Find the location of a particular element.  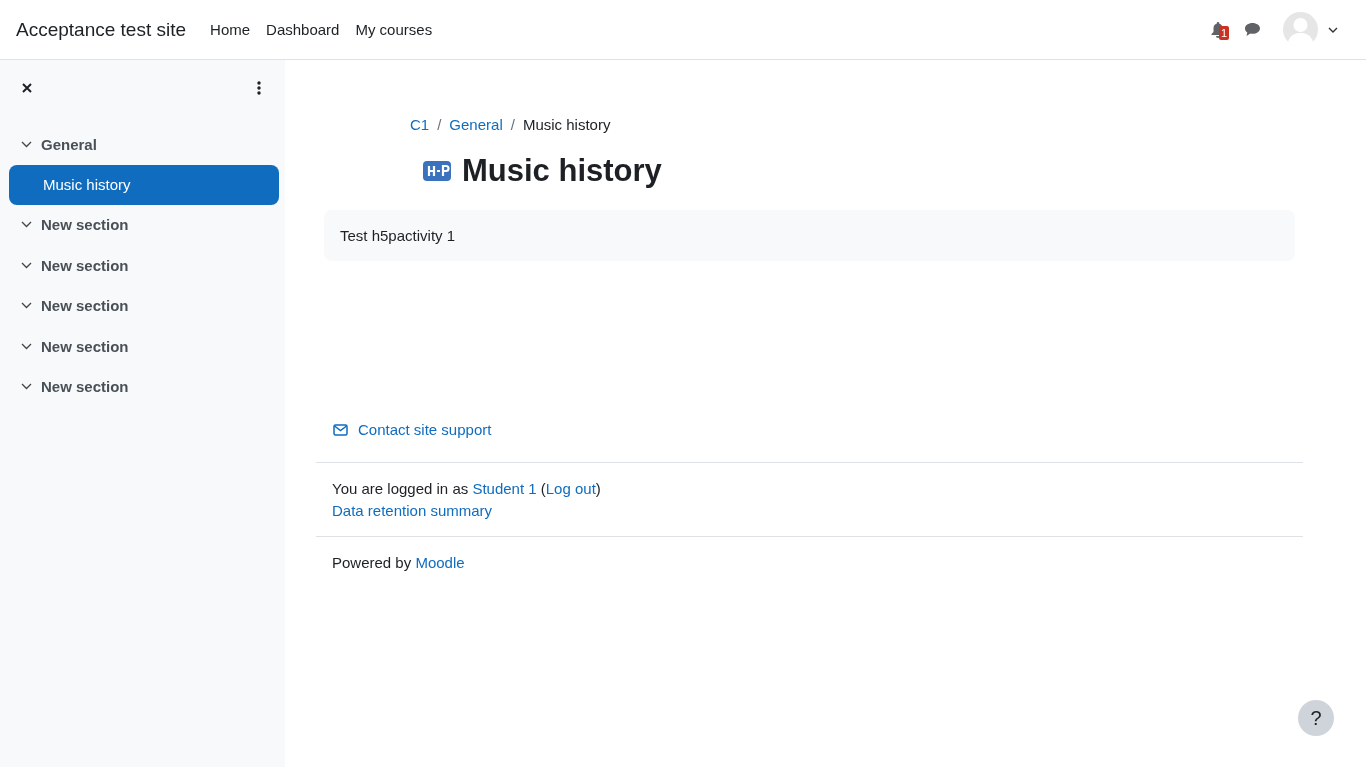

close-icon is located at coordinates (27, 88).